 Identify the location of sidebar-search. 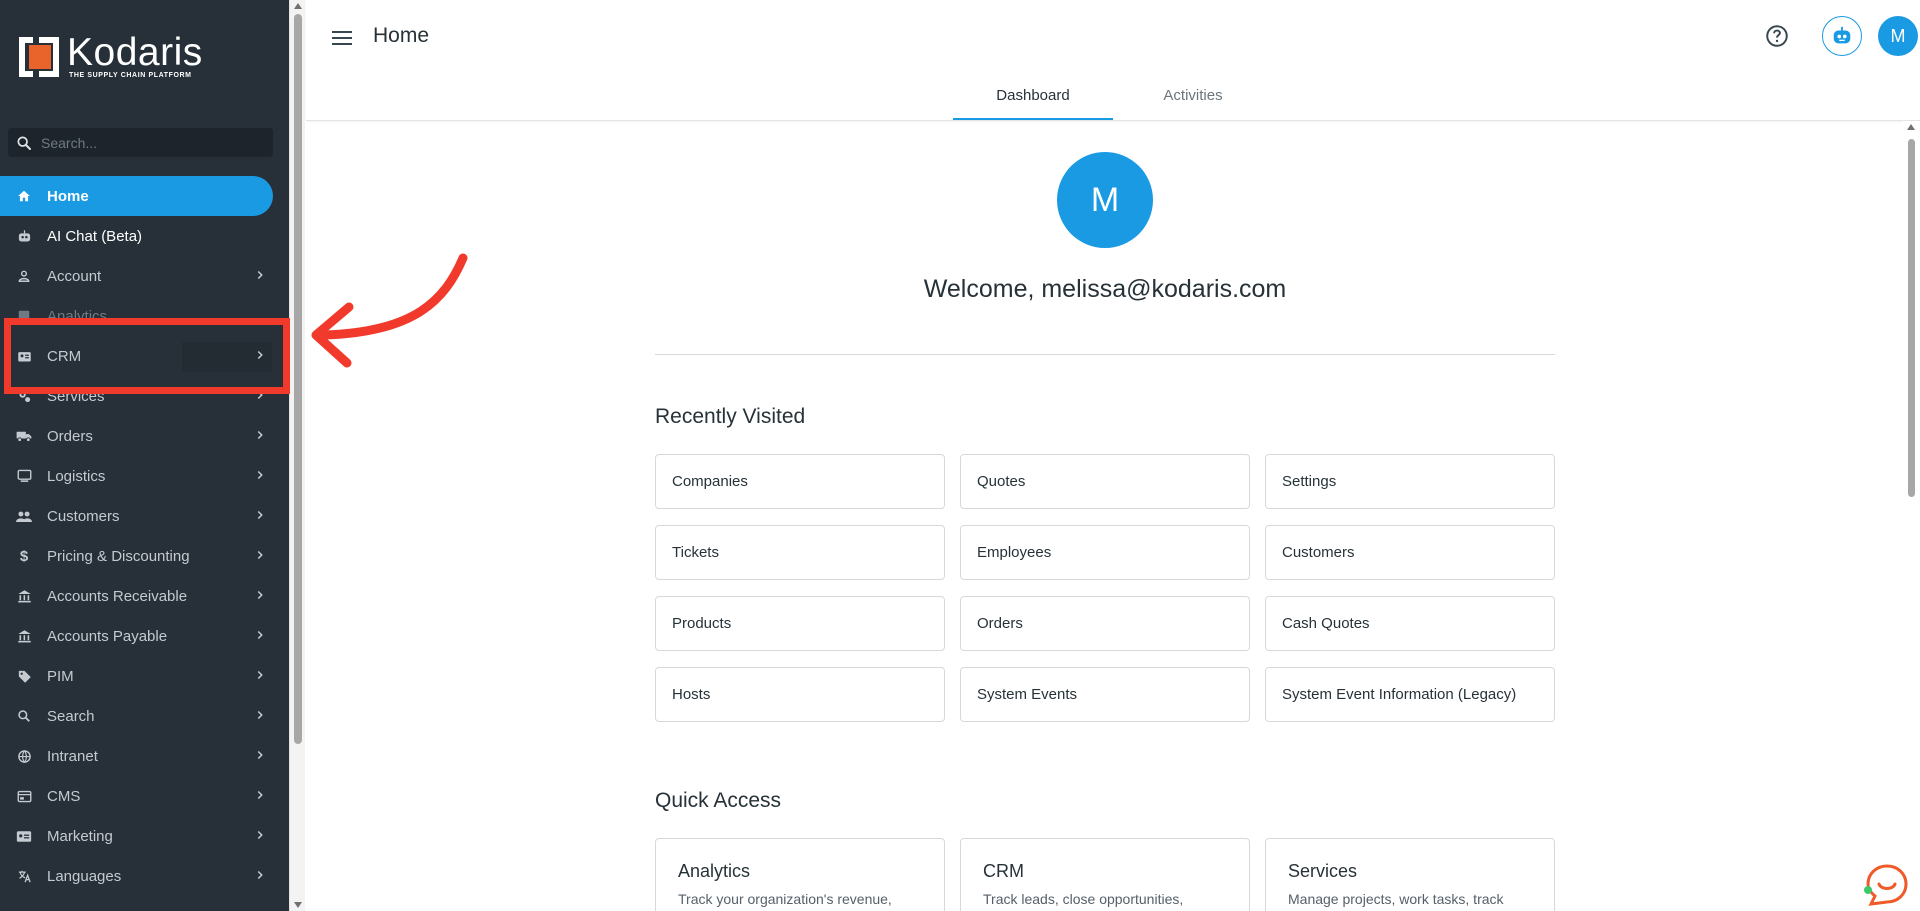
(140, 142).